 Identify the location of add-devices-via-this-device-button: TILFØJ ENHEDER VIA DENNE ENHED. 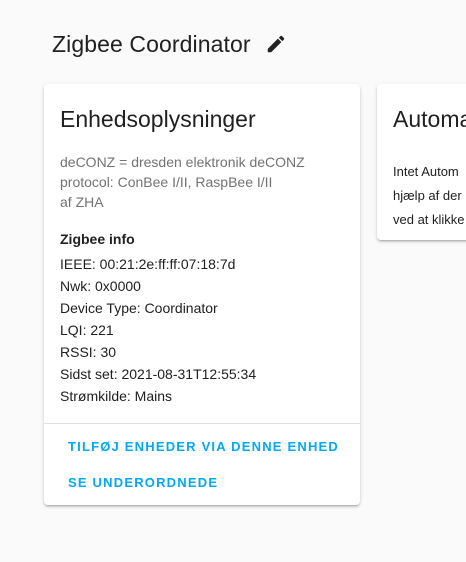
(203, 446).